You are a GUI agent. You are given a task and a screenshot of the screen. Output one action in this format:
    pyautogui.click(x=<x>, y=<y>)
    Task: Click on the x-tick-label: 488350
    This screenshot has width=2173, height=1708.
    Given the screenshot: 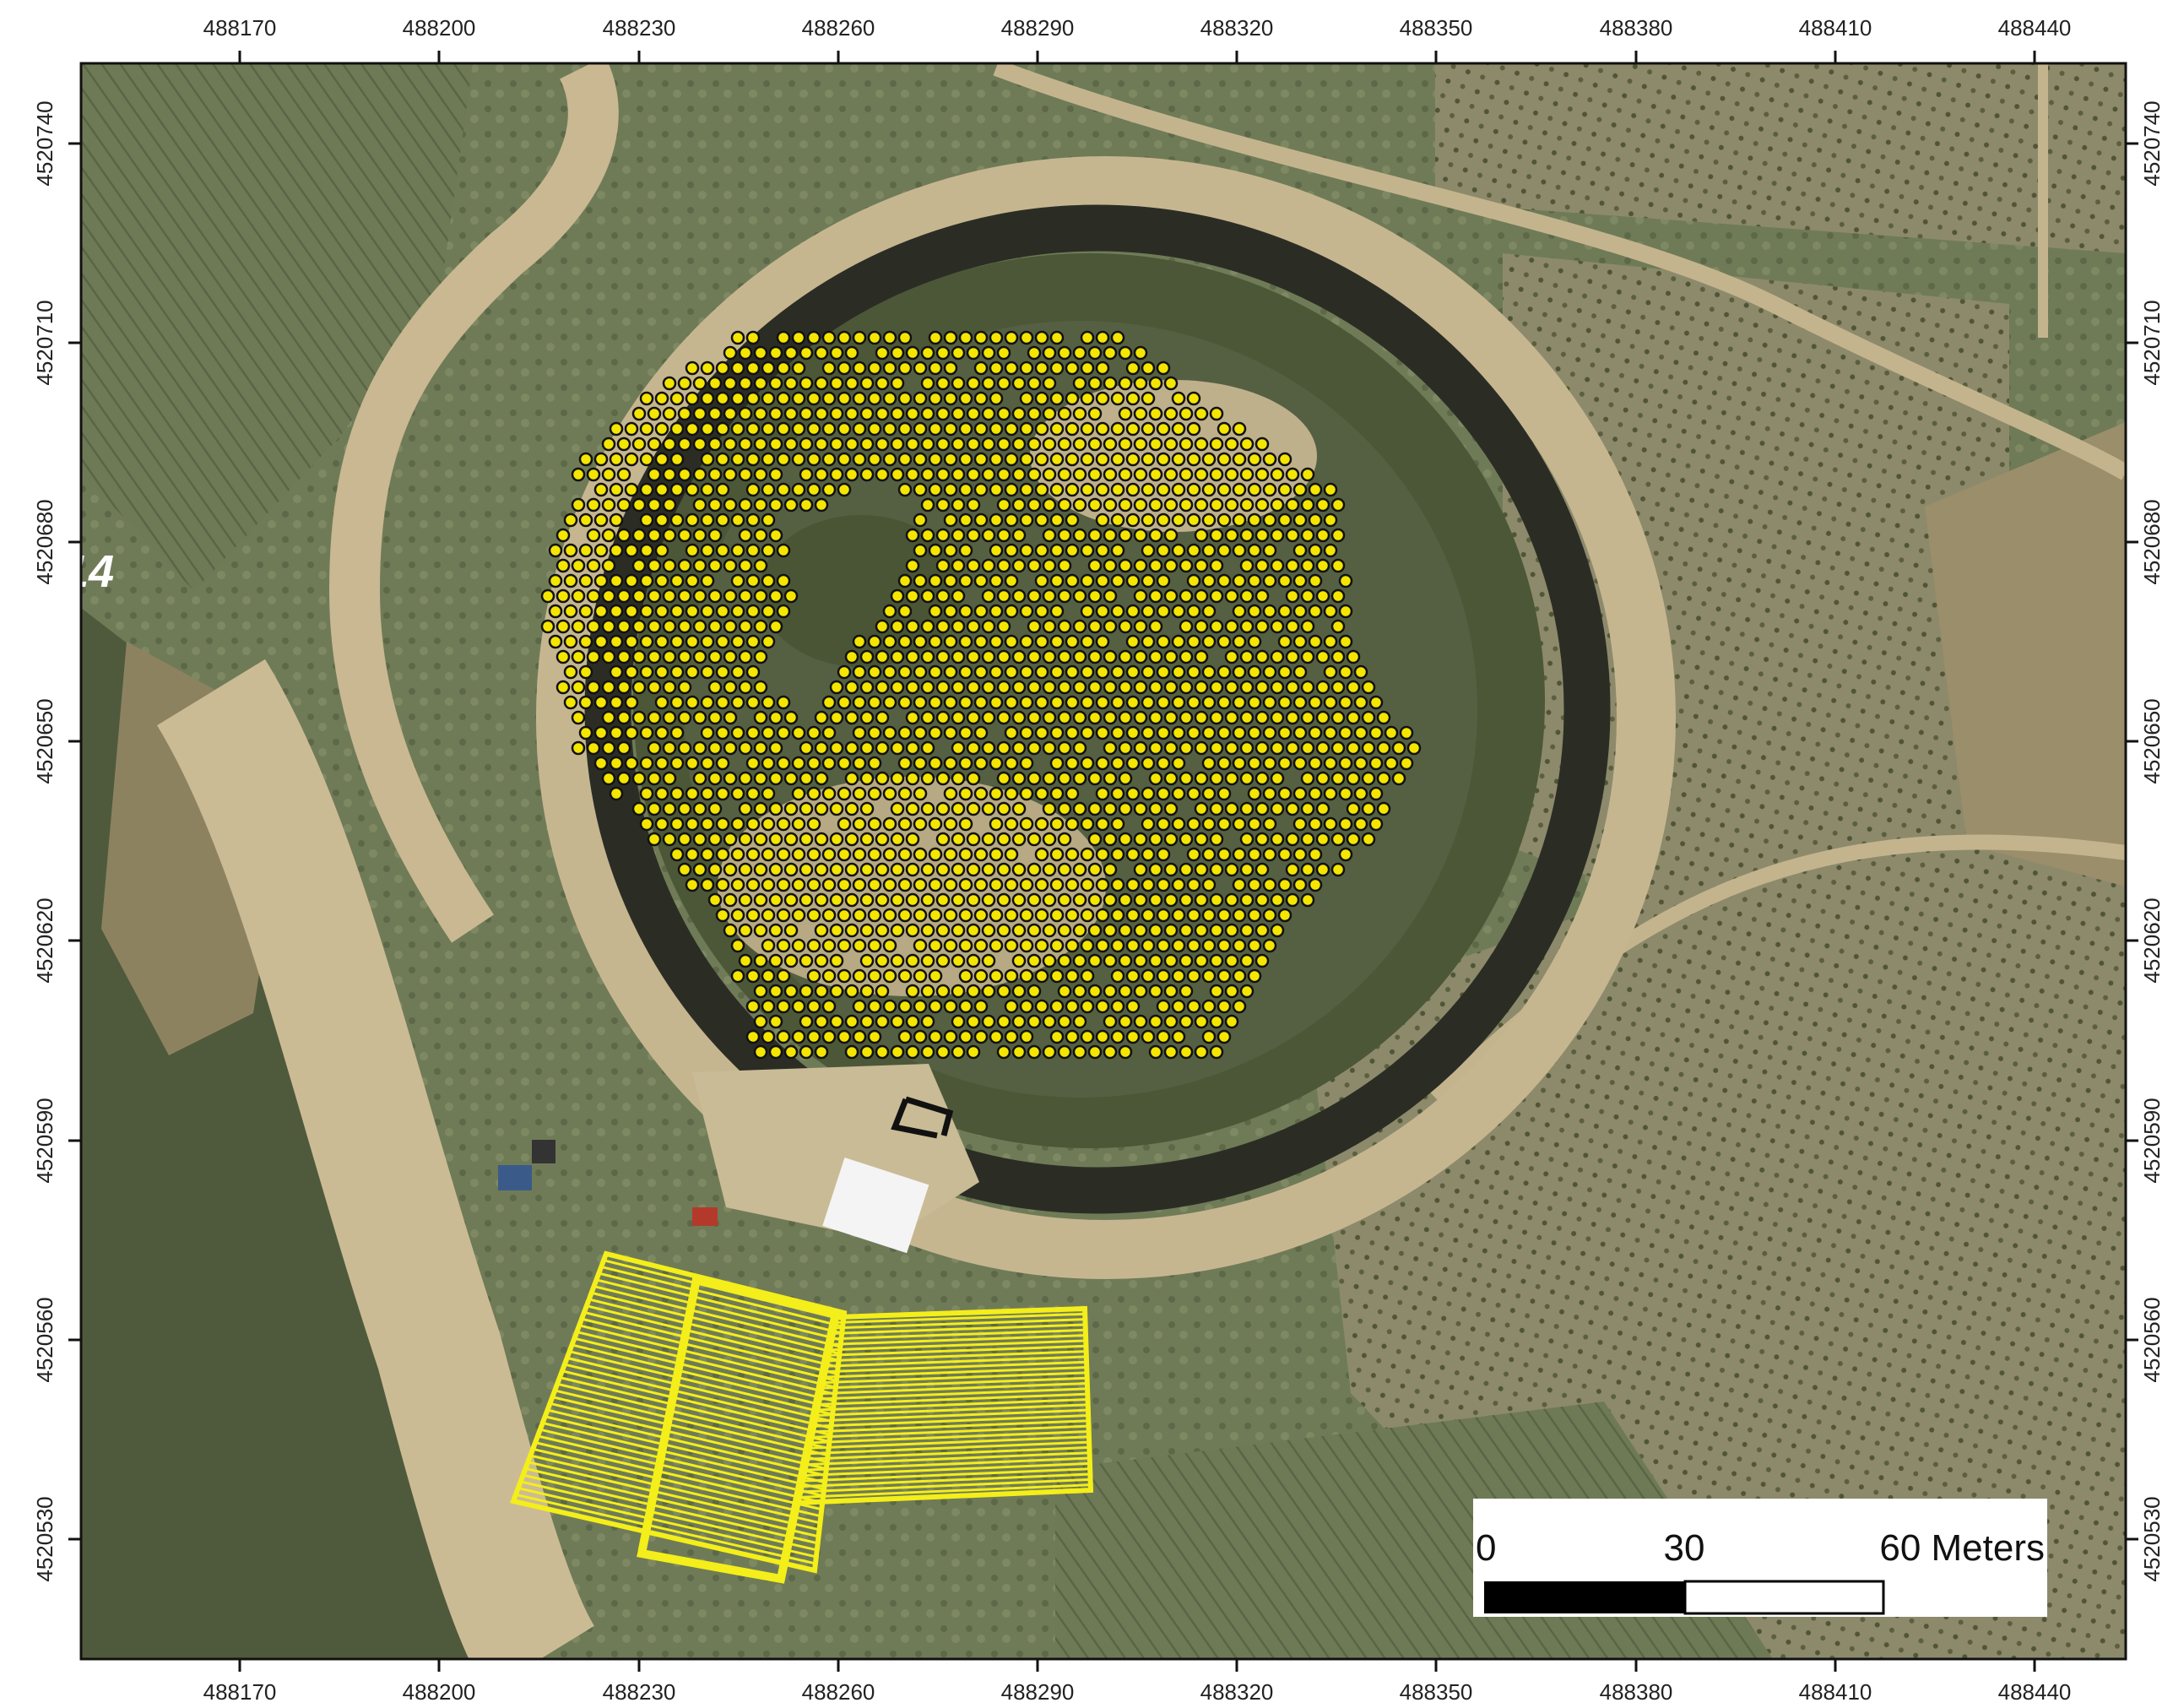 What is the action you would take?
    pyautogui.click(x=1437, y=1692)
    